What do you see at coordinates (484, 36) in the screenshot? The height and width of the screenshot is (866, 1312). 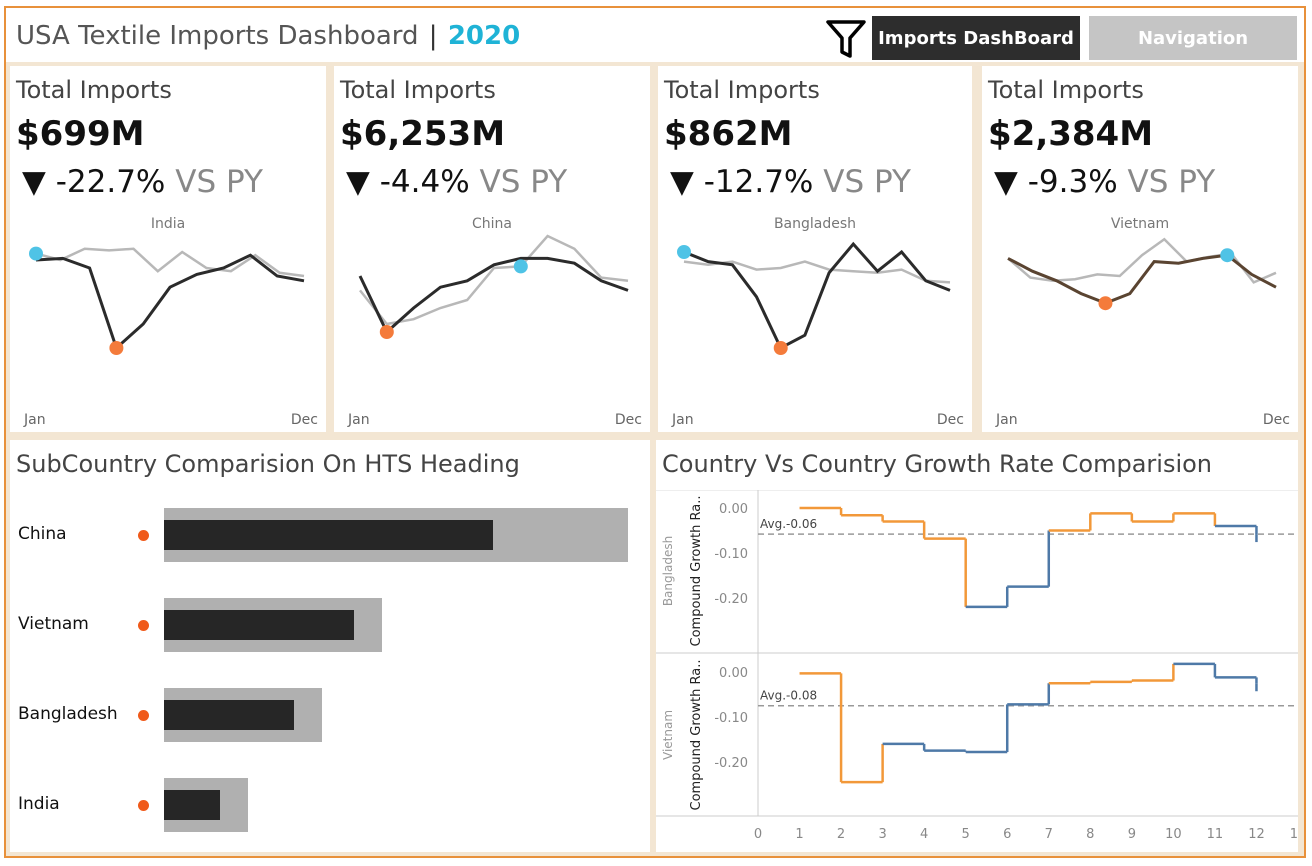 I see `title-year: 2020` at bounding box center [484, 36].